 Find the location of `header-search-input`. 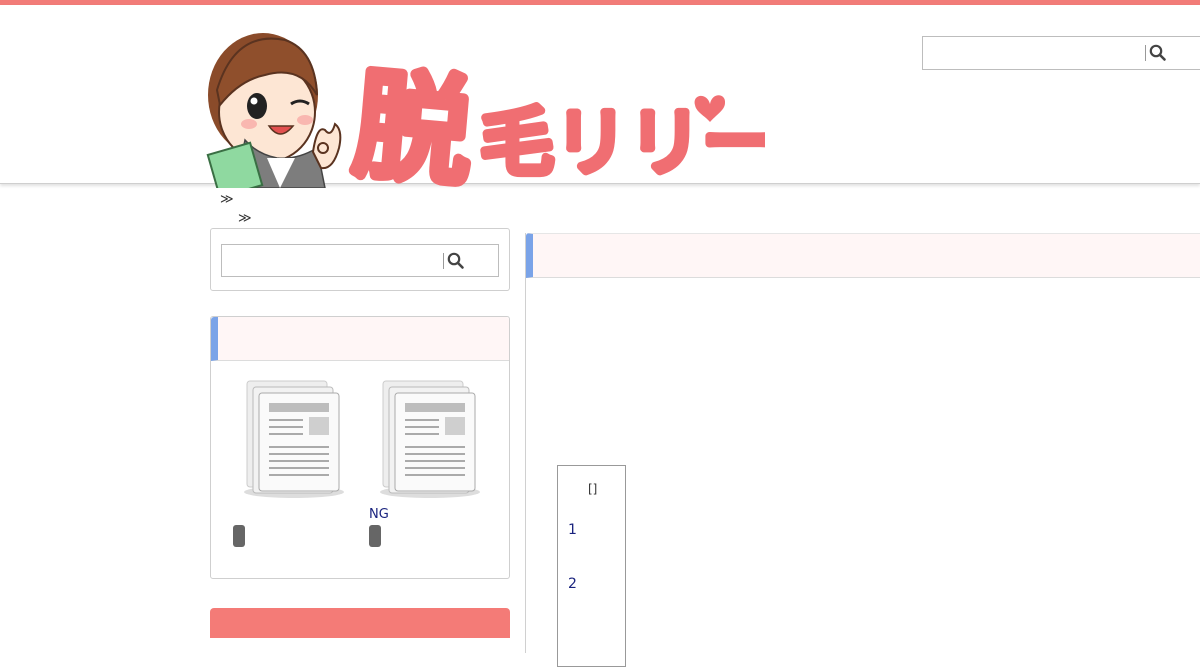

header-search-input is located at coordinates (1061, 53).